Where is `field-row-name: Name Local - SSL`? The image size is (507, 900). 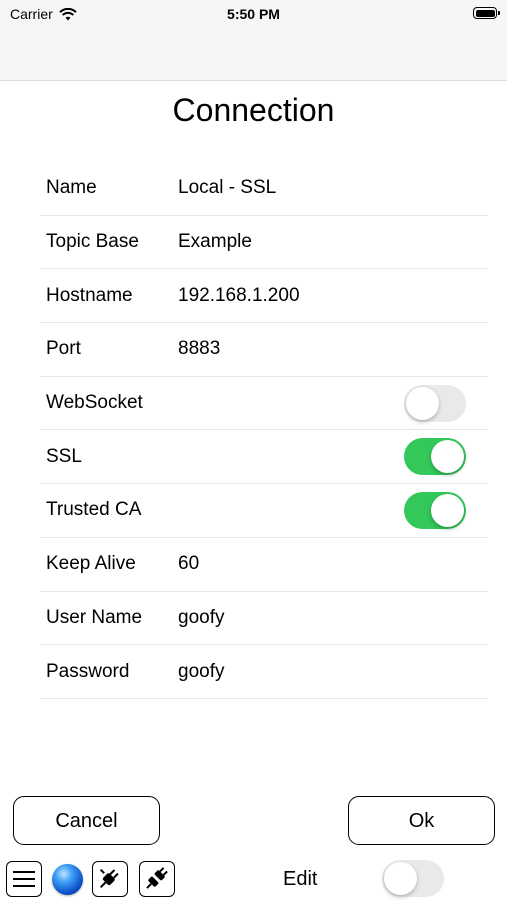 field-row-name: Name Local - SSL is located at coordinates (264, 189).